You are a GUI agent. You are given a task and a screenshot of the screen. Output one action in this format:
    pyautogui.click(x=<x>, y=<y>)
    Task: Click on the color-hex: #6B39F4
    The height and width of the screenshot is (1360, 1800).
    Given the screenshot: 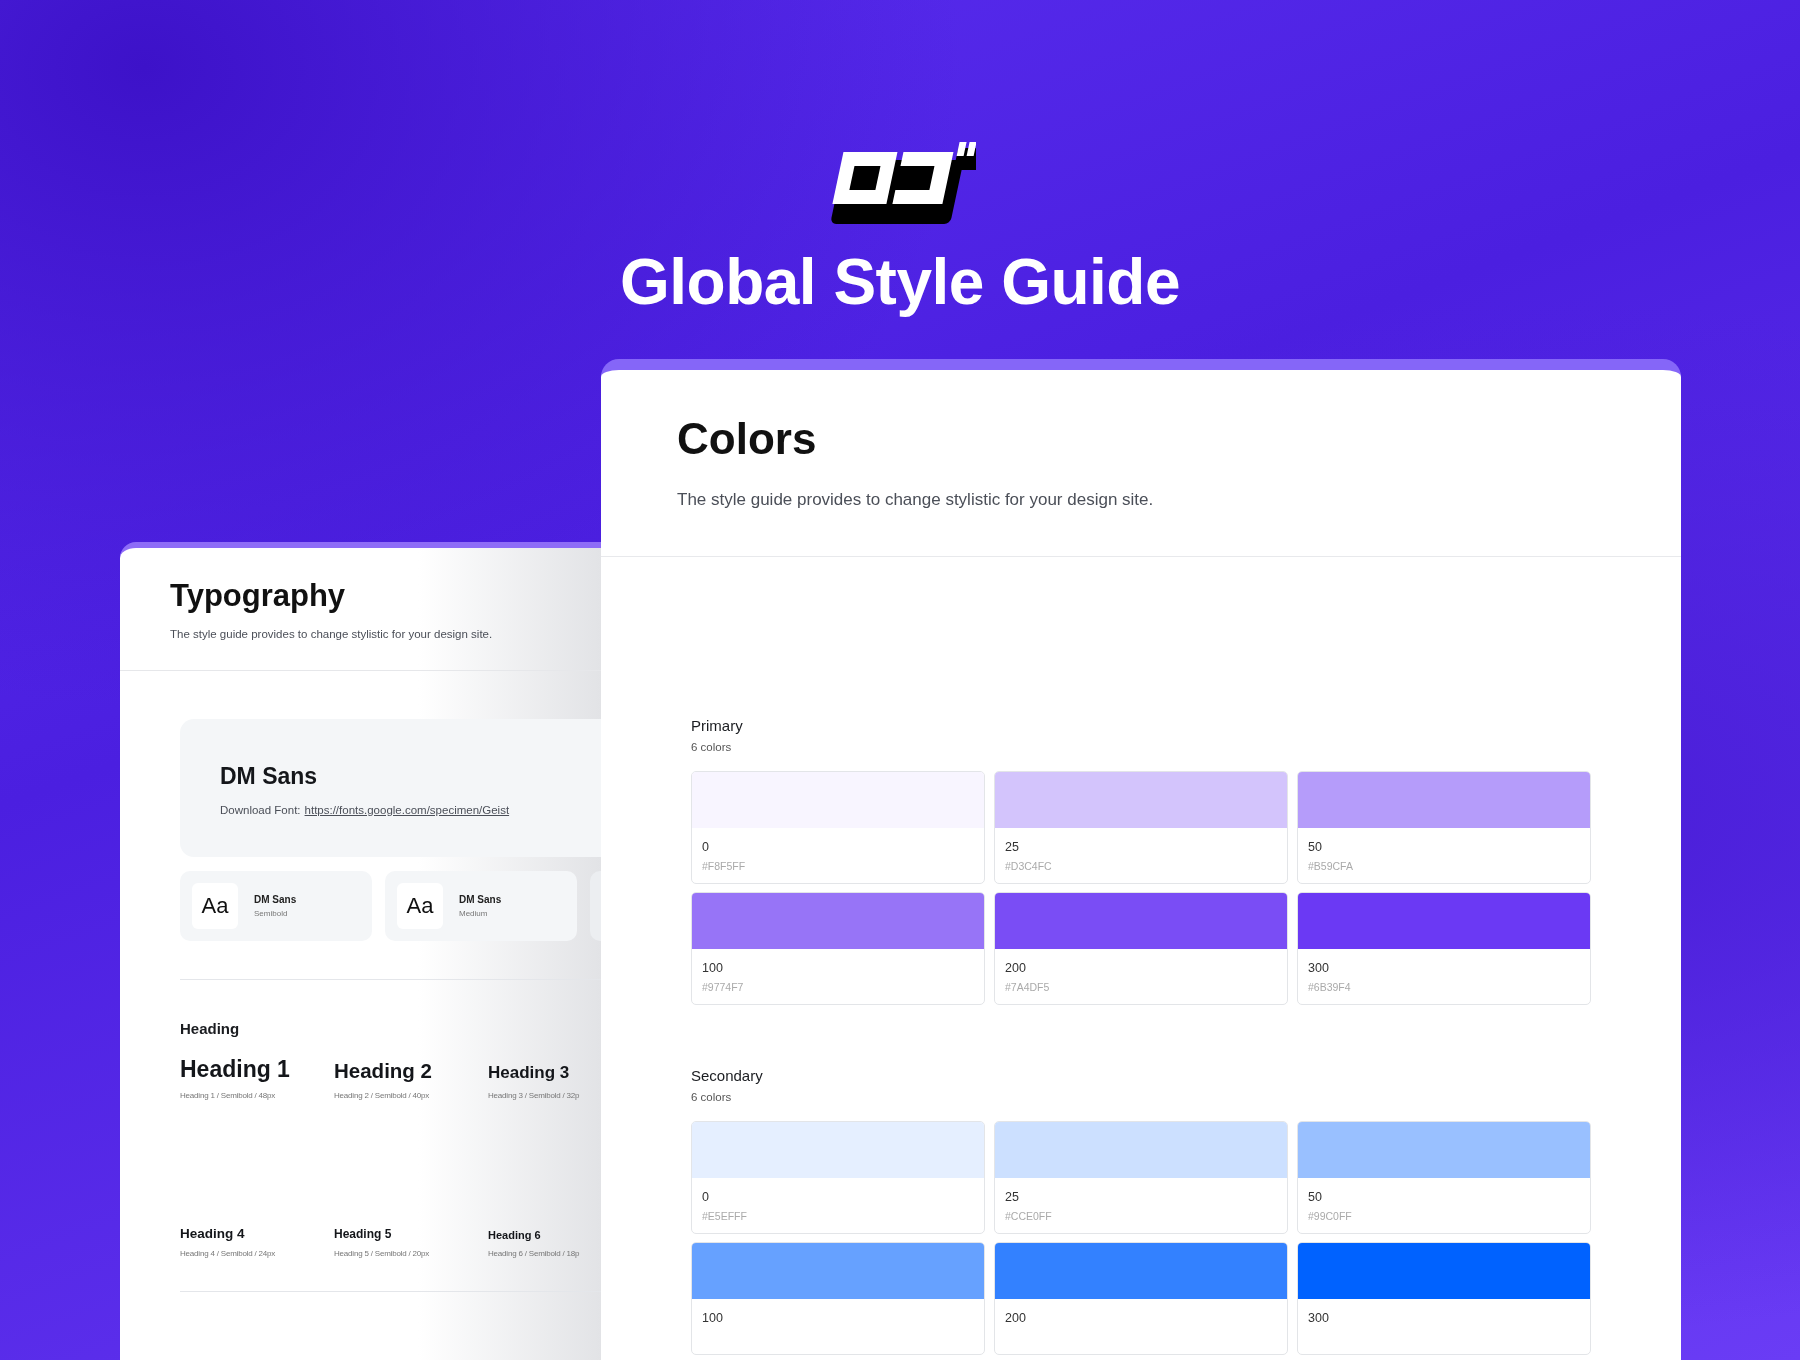 What is the action you would take?
    pyautogui.click(x=1330, y=986)
    